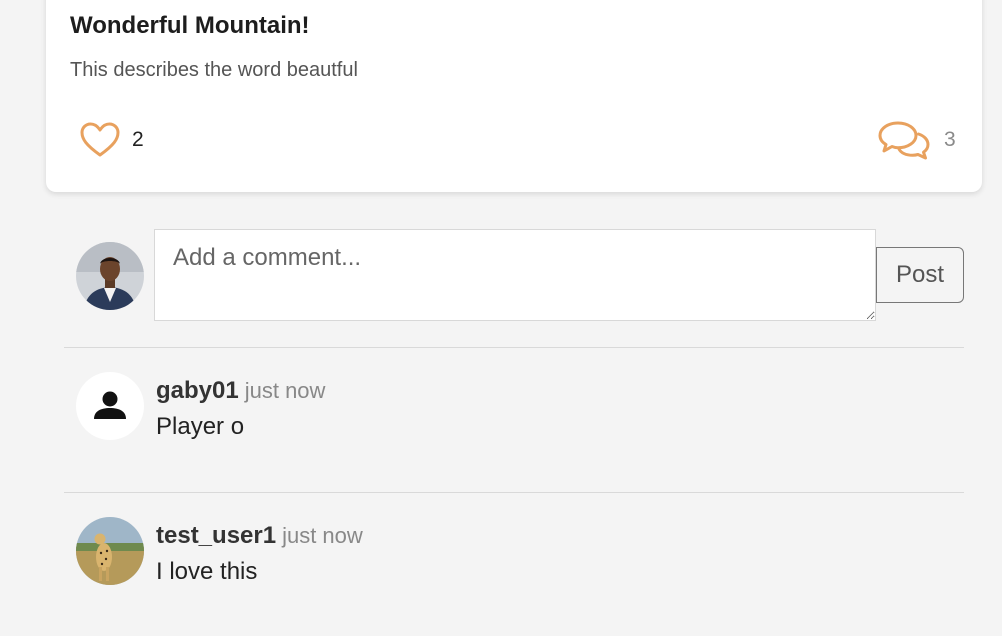 Image resolution: width=1002 pixels, height=636 pixels. I want to click on comment-username-text: gaby01, so click(197, 390).